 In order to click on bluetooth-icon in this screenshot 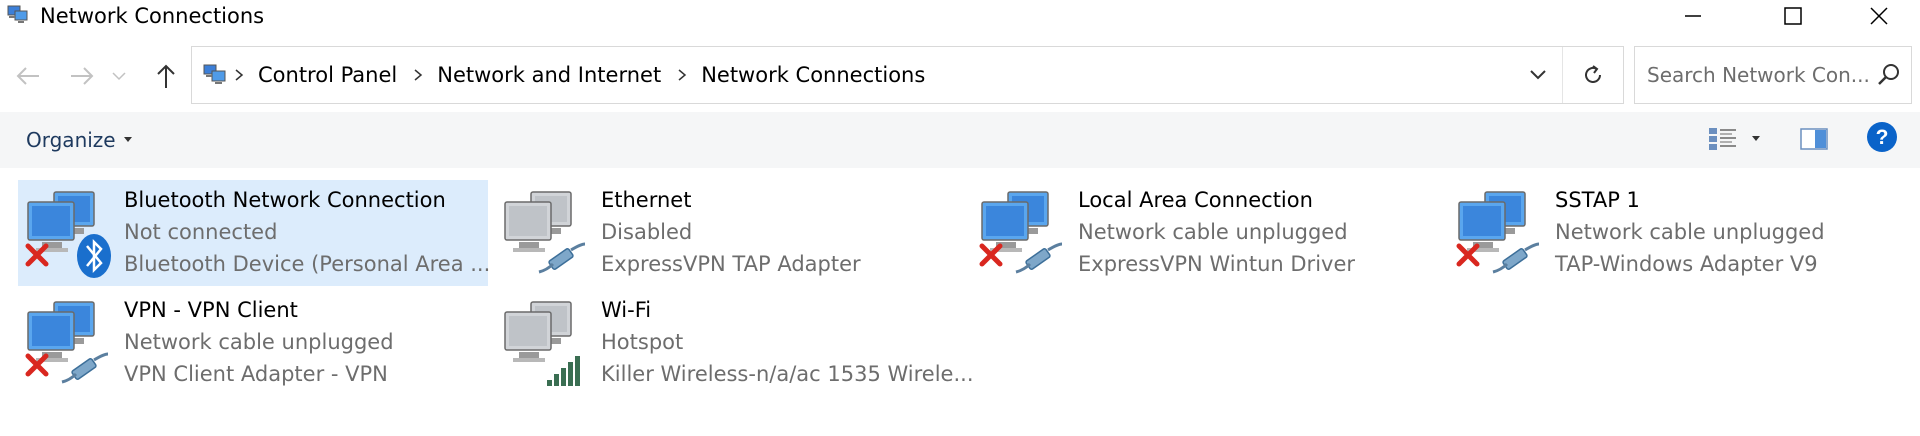, I will do `click(94, 256)`.